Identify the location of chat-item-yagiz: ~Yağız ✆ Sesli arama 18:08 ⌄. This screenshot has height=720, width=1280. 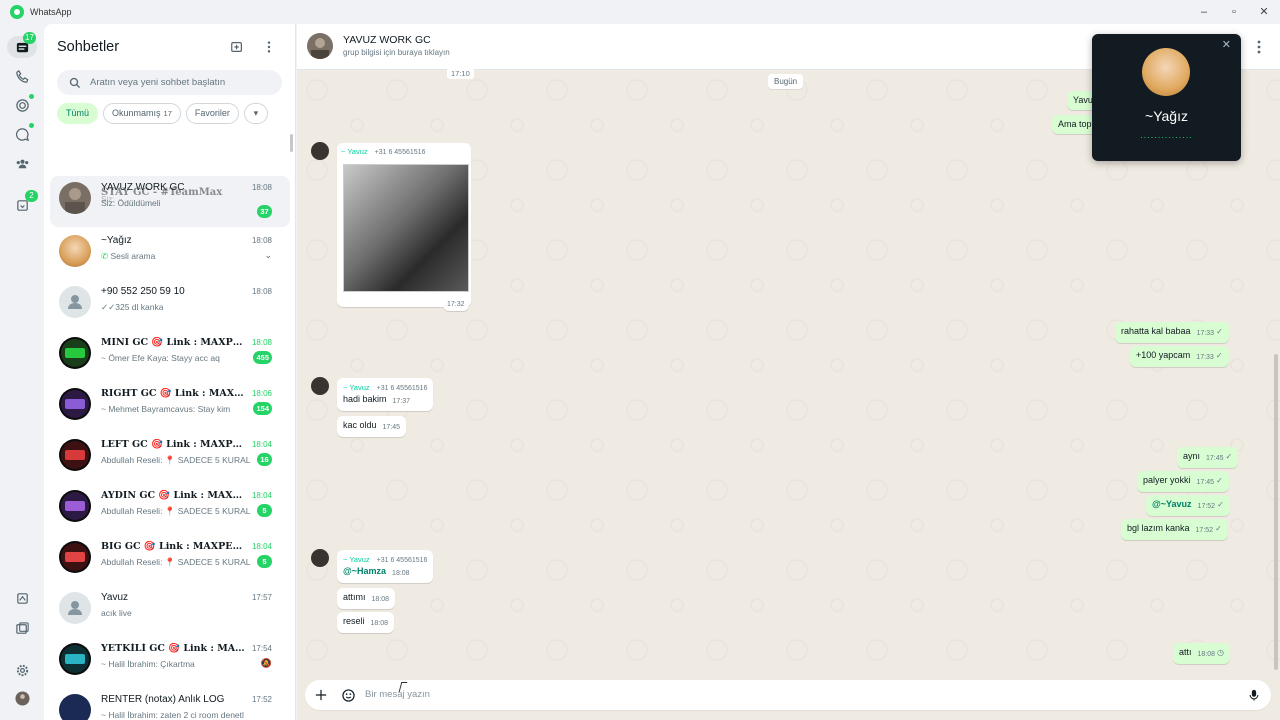
(169, 254).